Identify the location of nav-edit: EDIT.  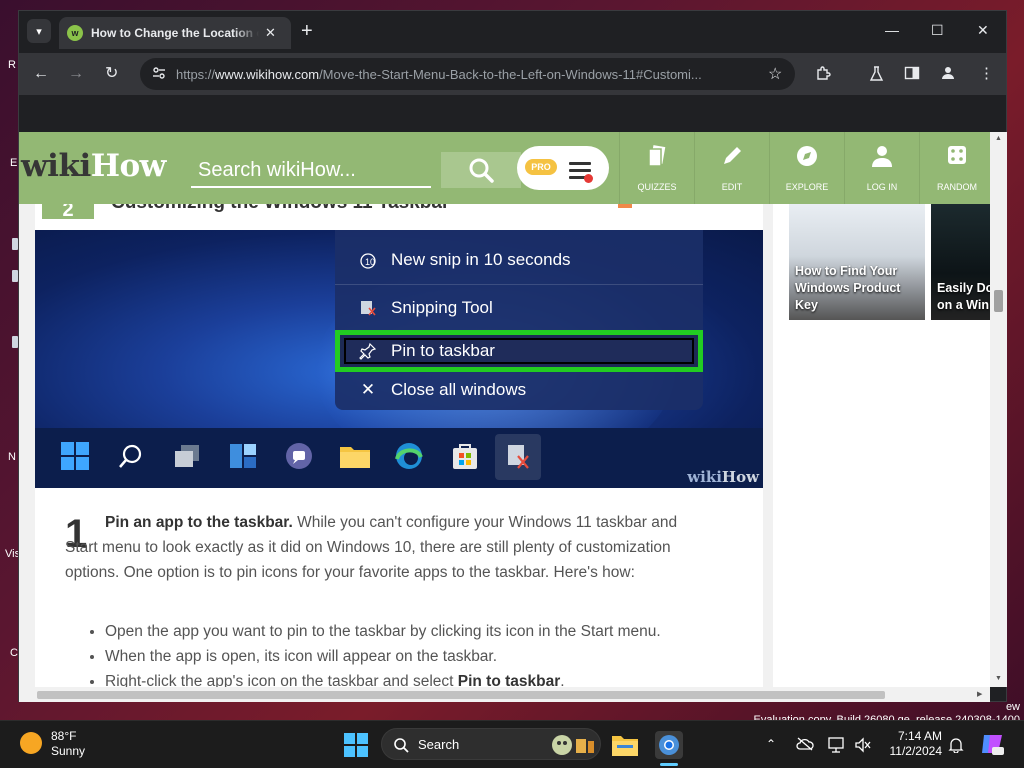
(731, 168).